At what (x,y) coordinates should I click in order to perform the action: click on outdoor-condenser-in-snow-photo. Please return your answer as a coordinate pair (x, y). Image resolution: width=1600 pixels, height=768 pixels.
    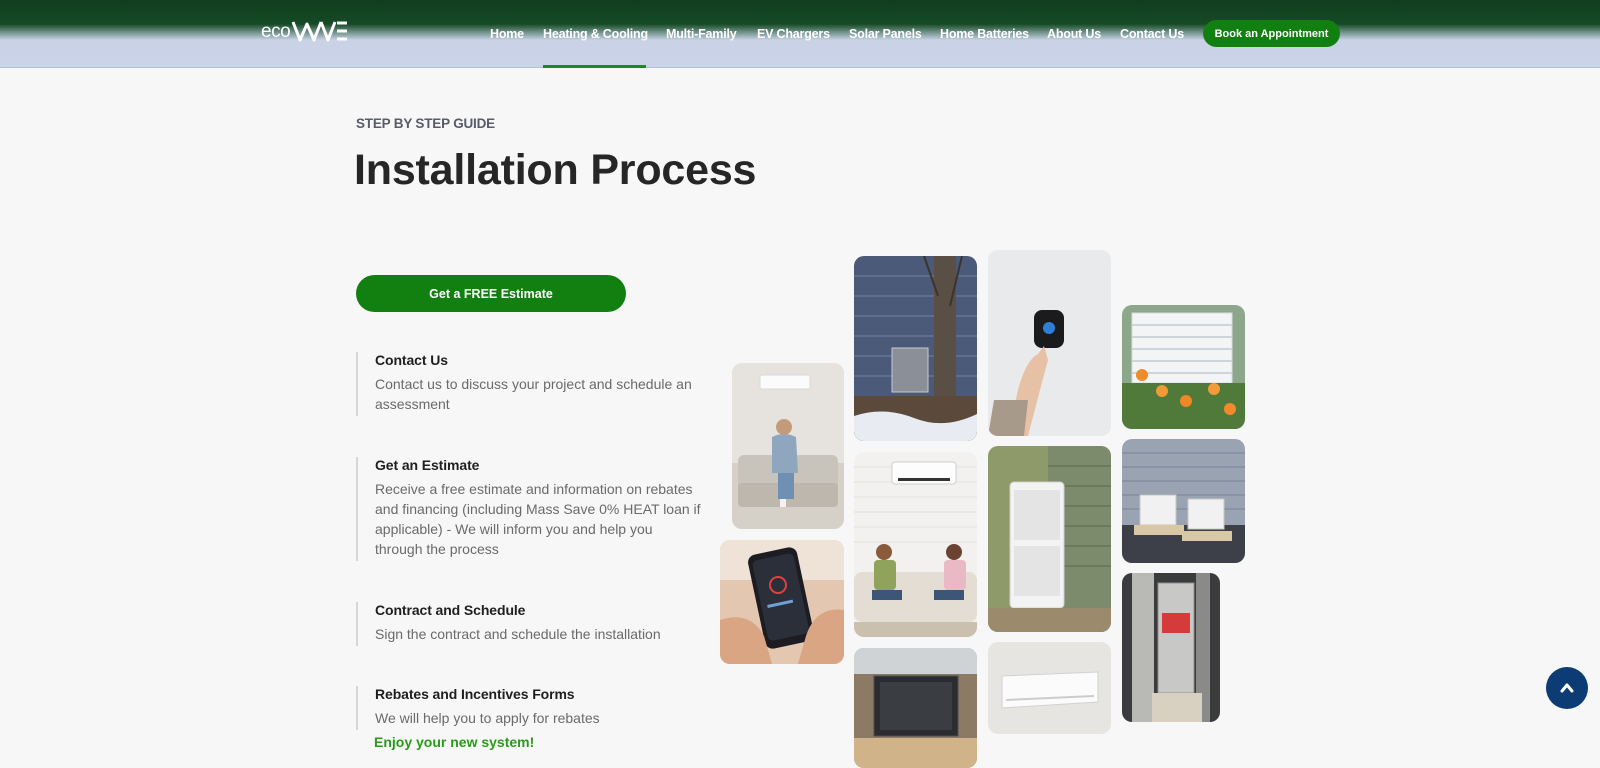
    Looking at the image, I should click on (915, 348).